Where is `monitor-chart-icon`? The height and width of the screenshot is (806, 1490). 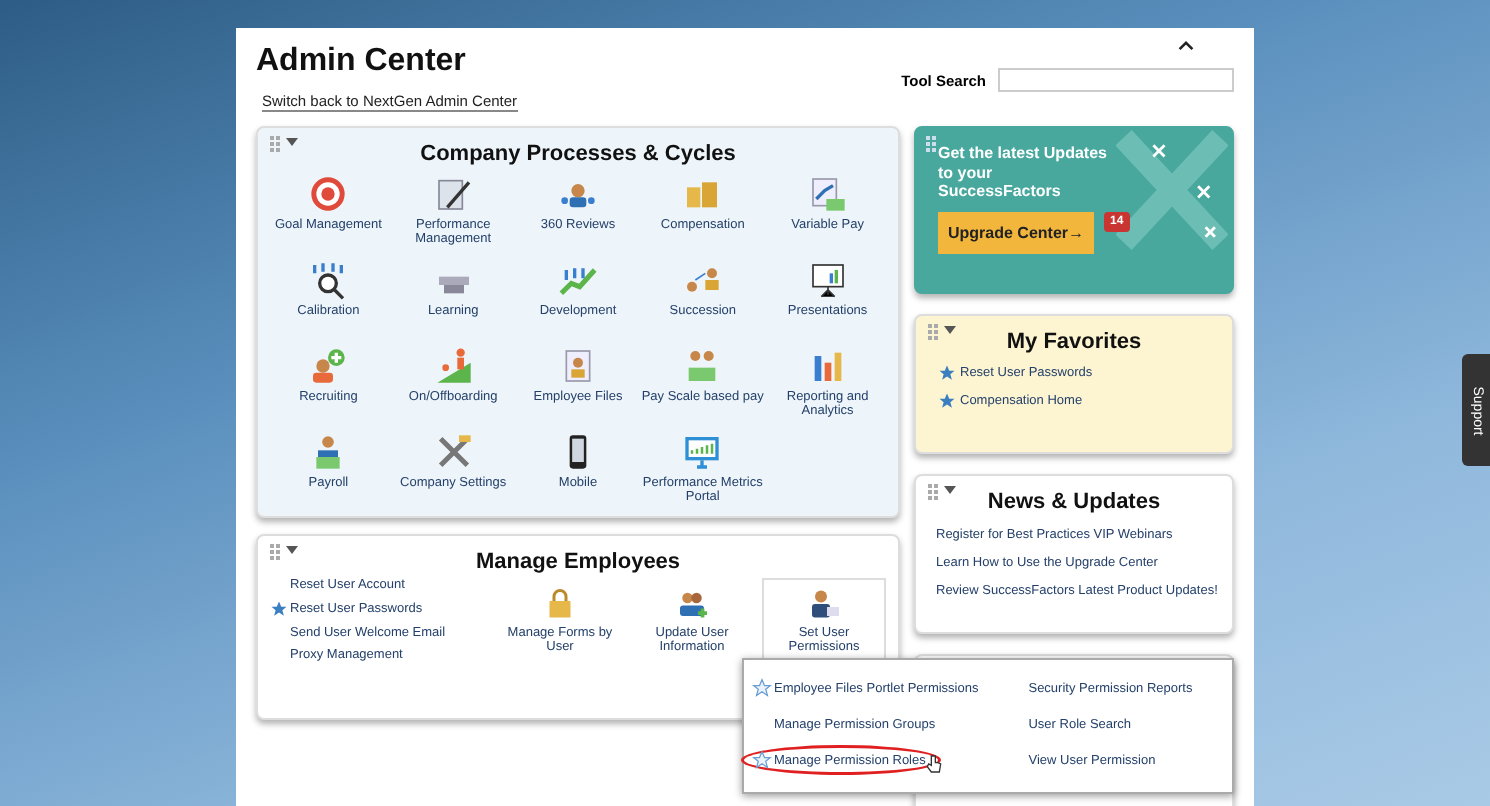 monitor-chart-icon is located at coordinates (702, 452).